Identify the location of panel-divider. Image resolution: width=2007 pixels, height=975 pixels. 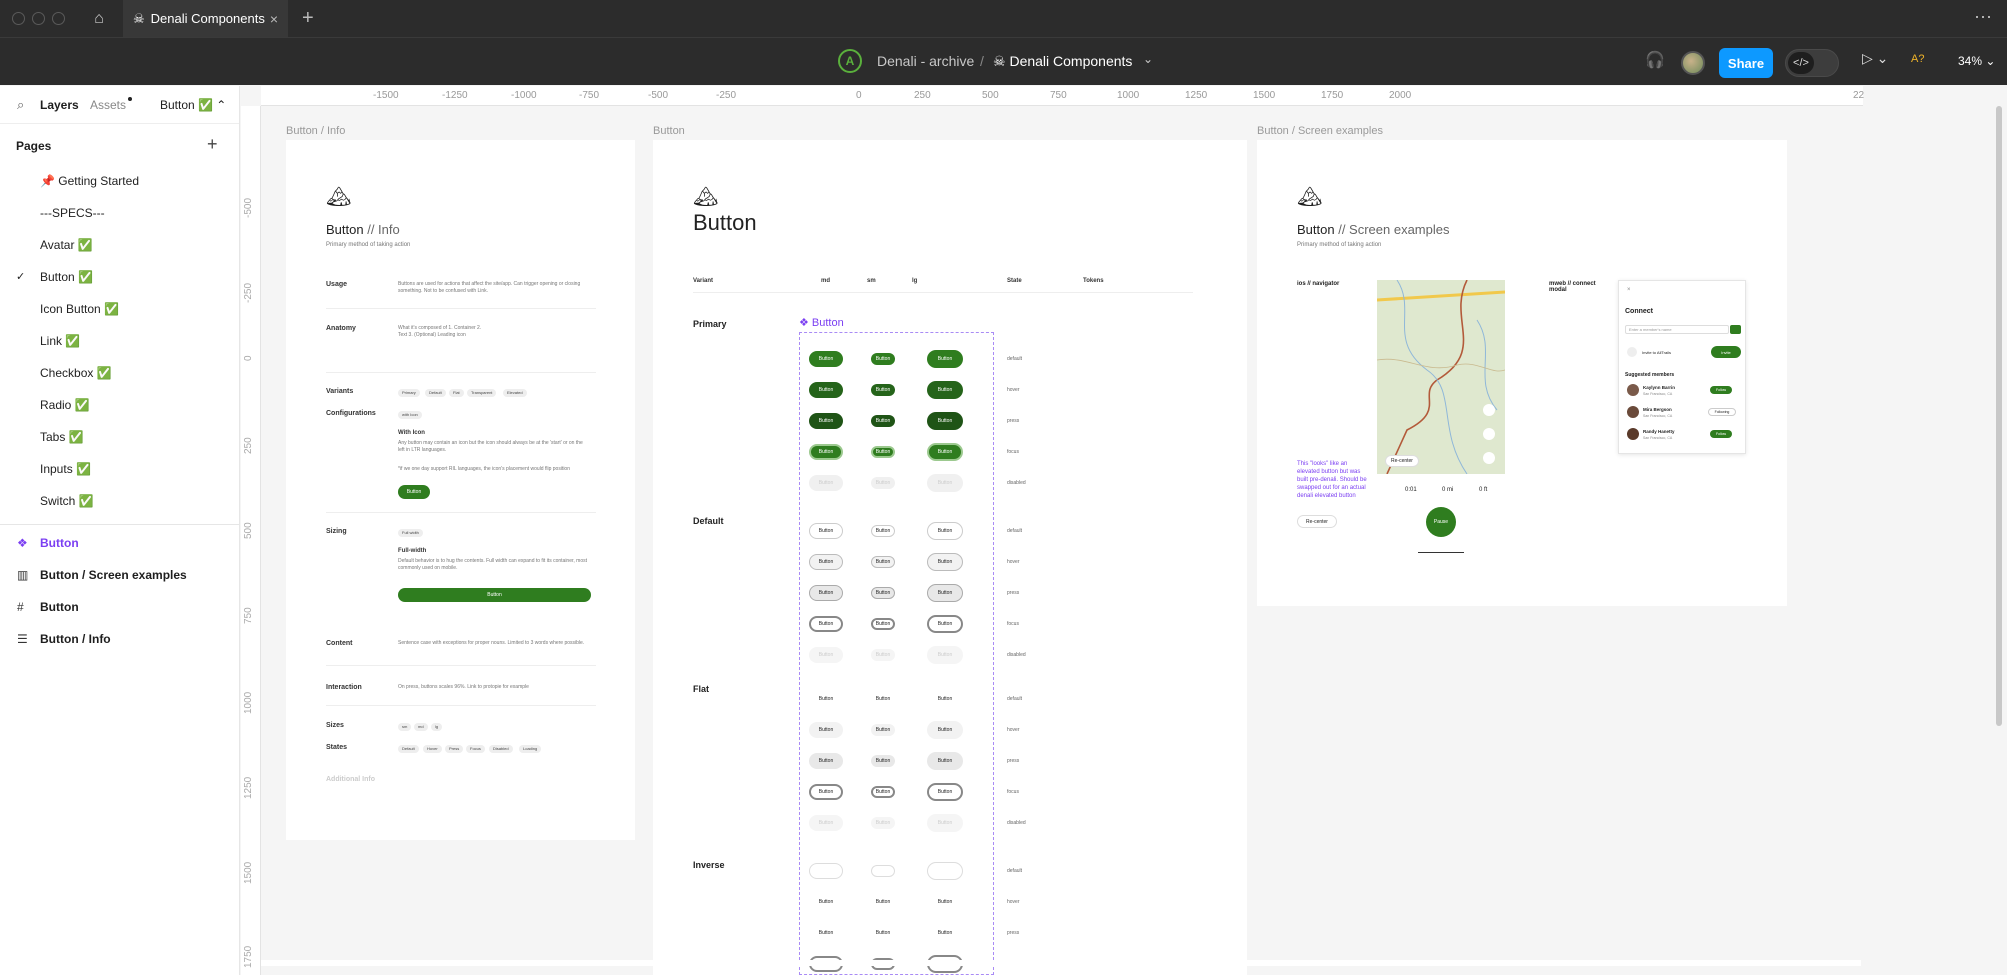
(120, 524).